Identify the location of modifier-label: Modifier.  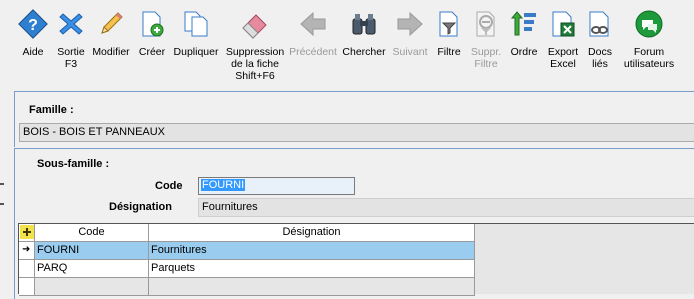
(111, 52).